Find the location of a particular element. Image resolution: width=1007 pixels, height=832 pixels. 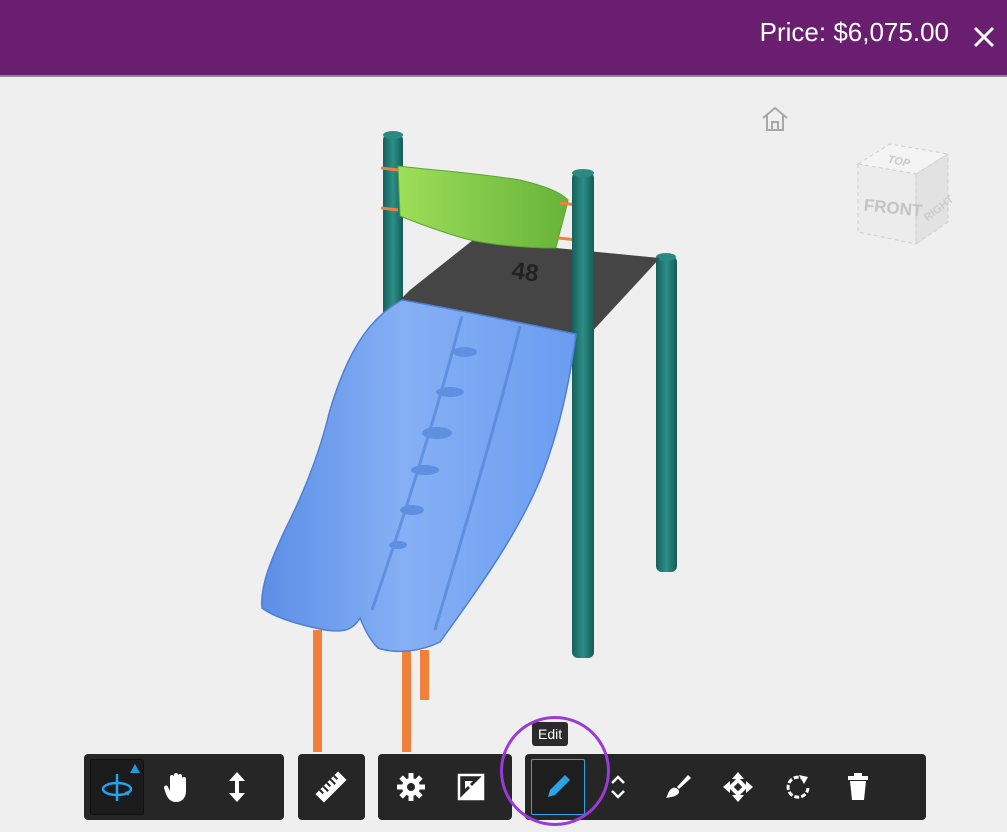

toolbar-measure is located at coordinates (331, 787).